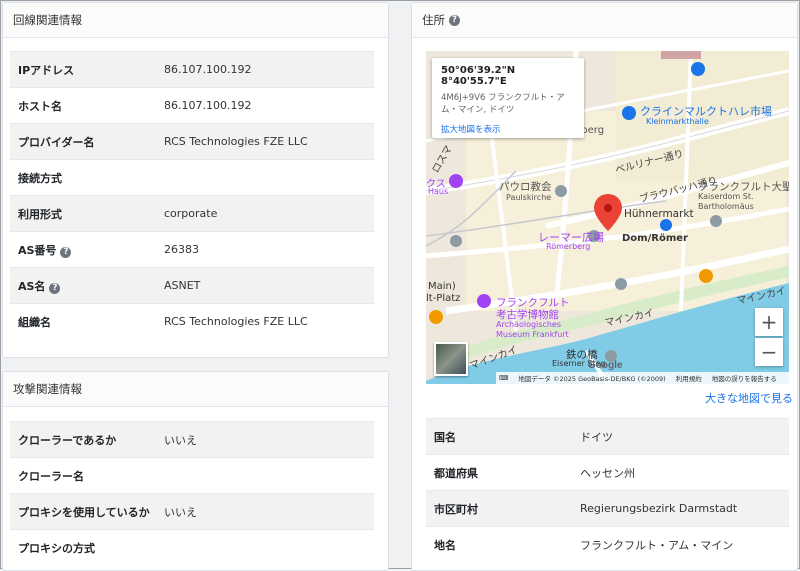 This screenshot has height=571, width=800. Describe the element at coordinates (726, 196) in the screenshot. I see `poi-label: Kaiserdom St.` at that location.